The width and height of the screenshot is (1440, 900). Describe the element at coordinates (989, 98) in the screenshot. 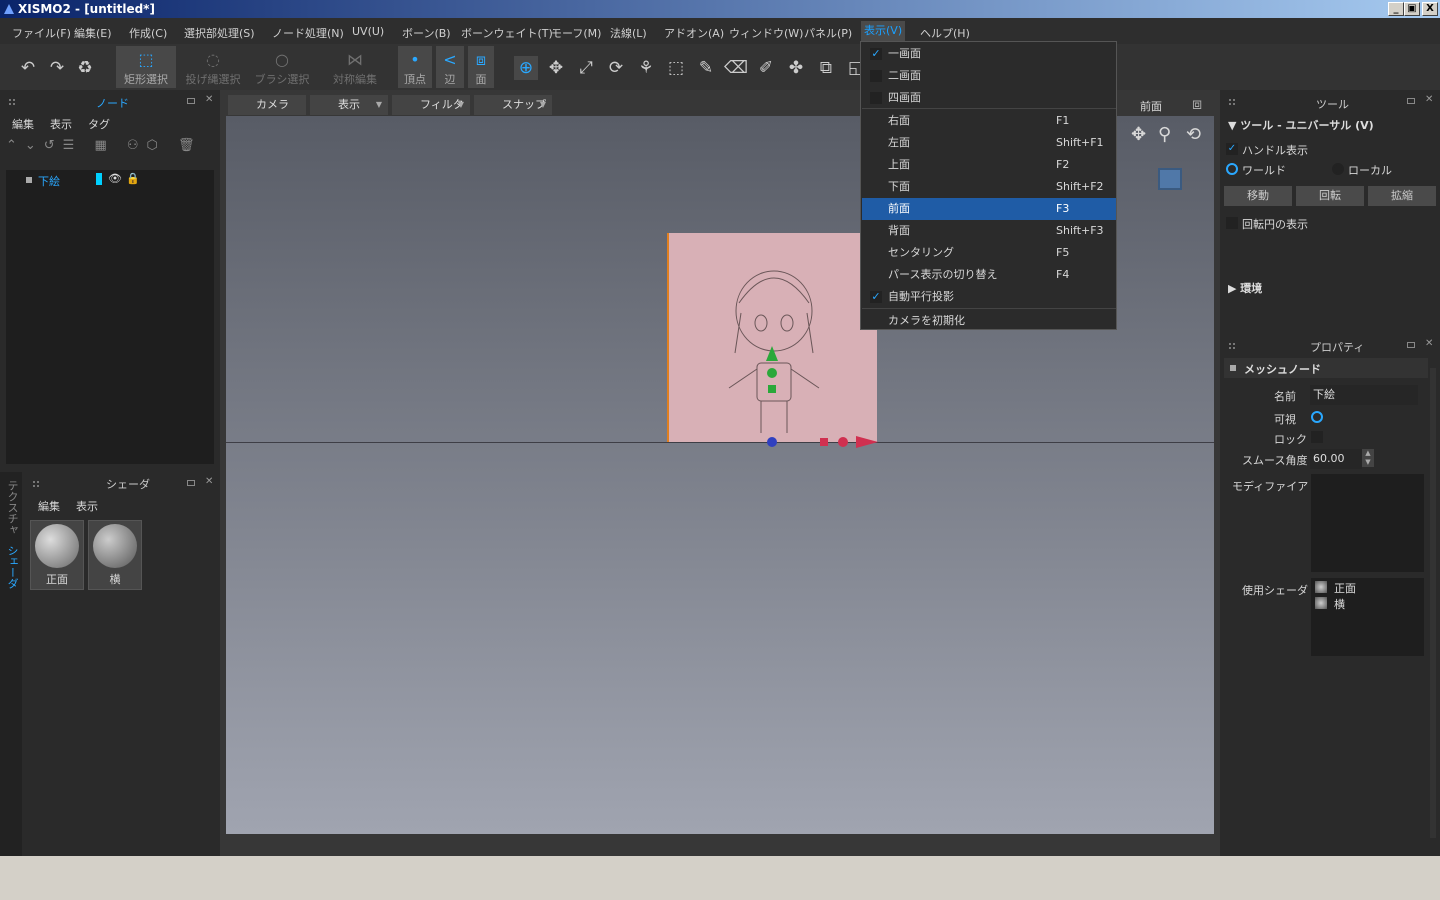

I see `view-menu-item-2: 四画面` at that location.